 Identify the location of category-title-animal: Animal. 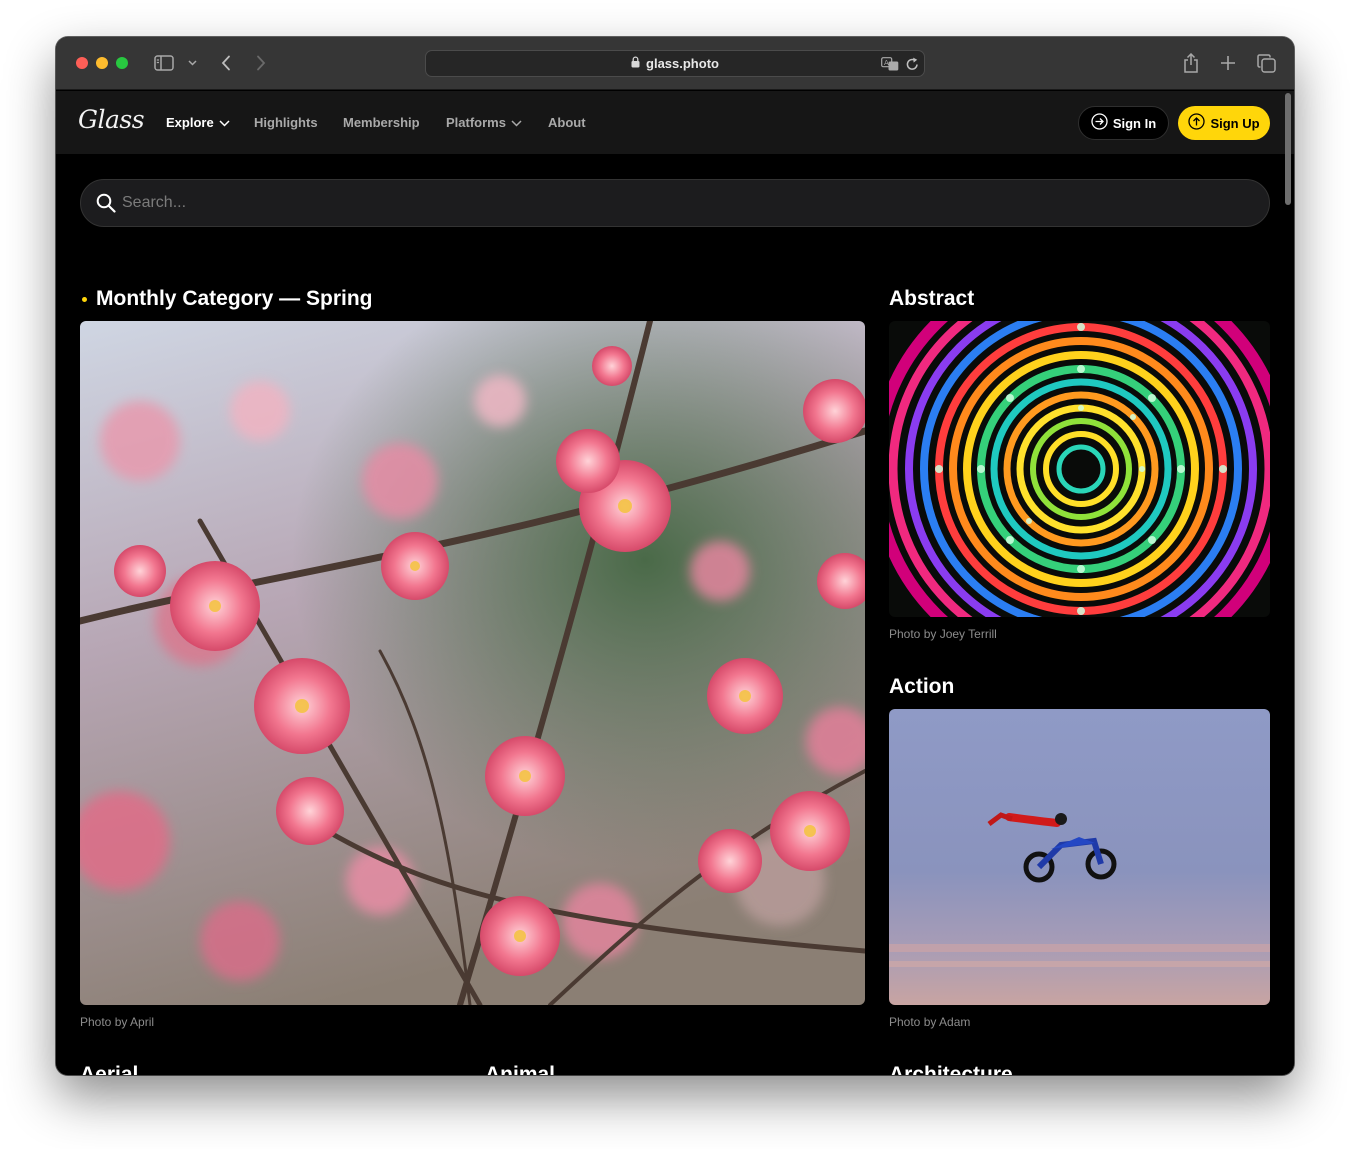
(520, 1069).